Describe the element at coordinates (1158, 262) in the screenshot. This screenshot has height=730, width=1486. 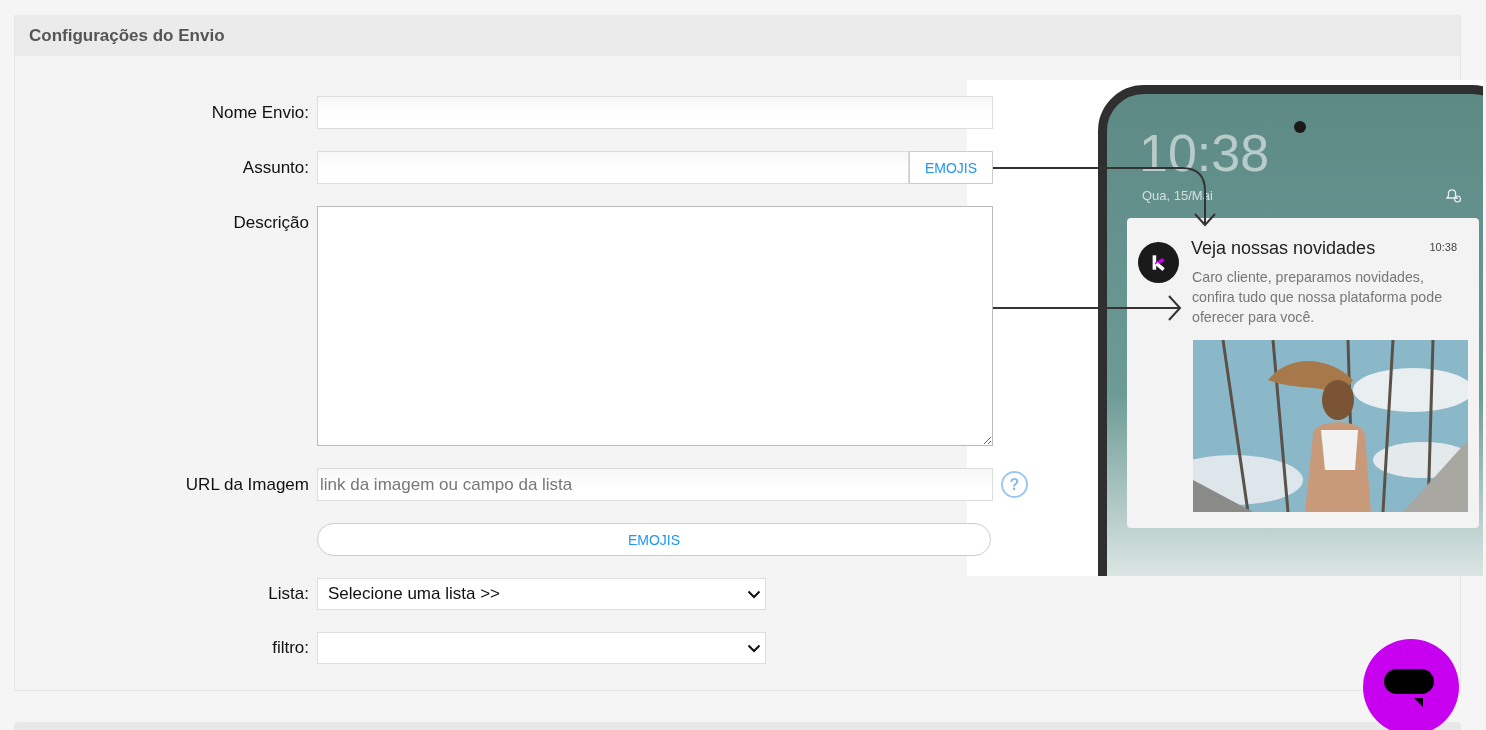
I see `app-avatar-icon` at that location.